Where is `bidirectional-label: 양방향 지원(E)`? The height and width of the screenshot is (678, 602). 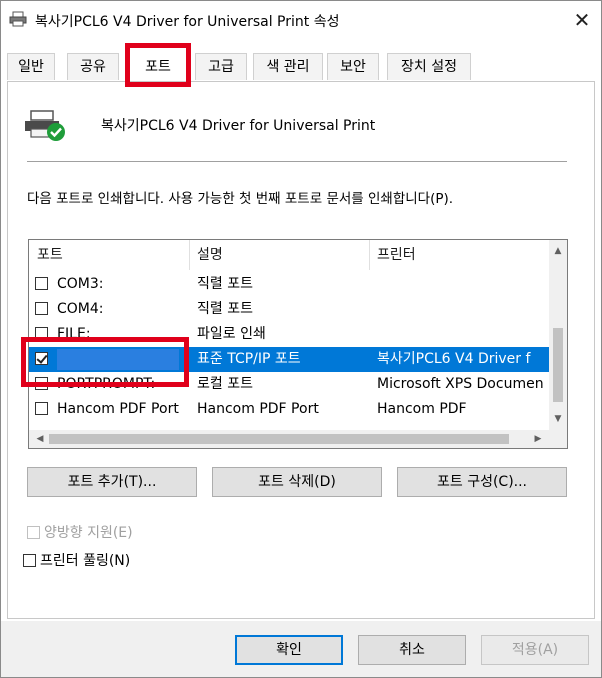 bidirectional-label: 양방향 지원(E) is located at coordinates (88, 533).